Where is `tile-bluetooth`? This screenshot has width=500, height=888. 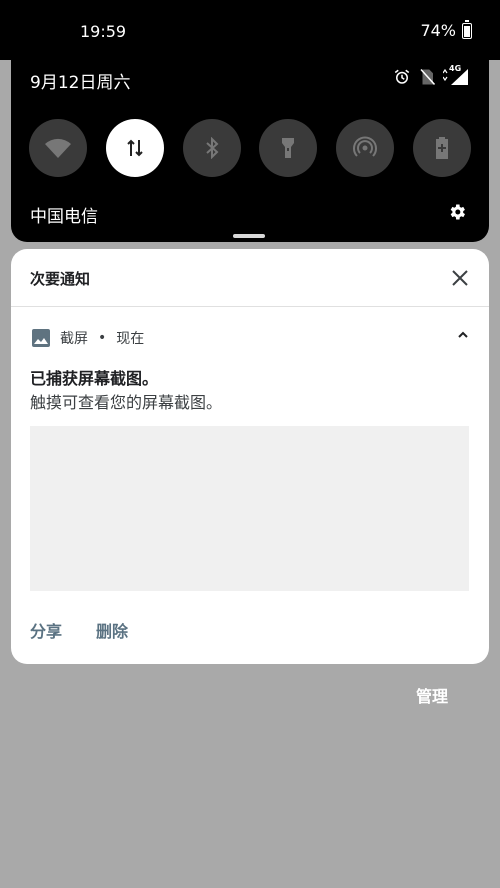 tile-bluetooth is located at coordinates (211, 148).